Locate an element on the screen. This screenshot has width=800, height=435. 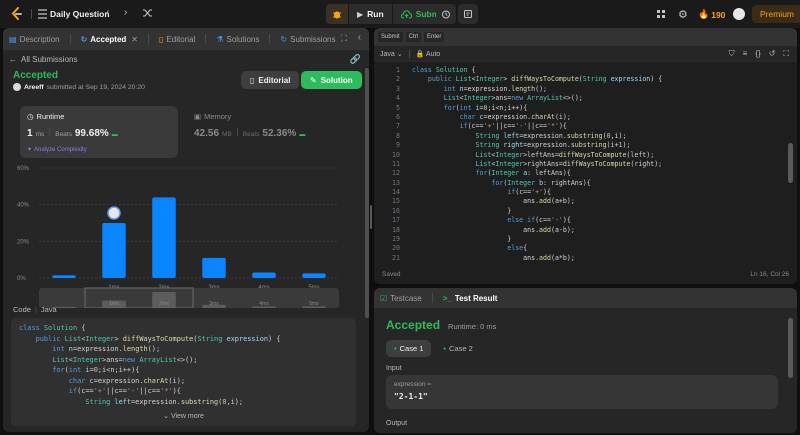
editorial-button: ▯ Editorial is located at coordinates (270, 80).